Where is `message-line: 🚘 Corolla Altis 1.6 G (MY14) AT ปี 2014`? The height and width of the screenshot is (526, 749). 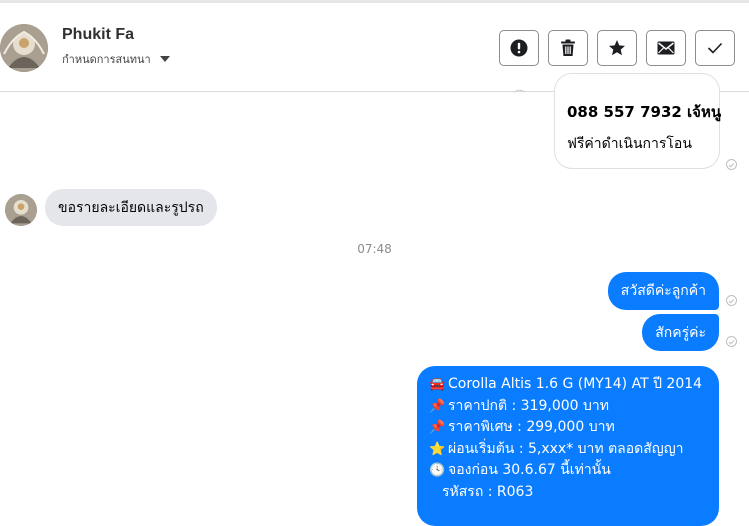
message-line: 🚘 Corolla Altis 1.6 G (MY14) AT ปี 2014 is located at coordinates (568, 385).